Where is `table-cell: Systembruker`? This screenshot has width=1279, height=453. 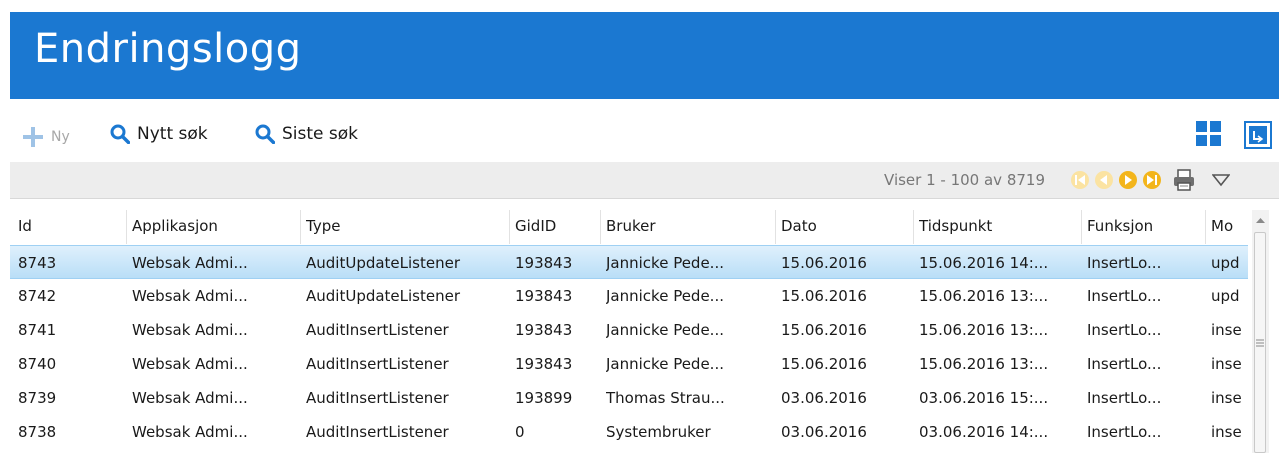
table-cell: Systembruker is located at coordinates (658, 432).